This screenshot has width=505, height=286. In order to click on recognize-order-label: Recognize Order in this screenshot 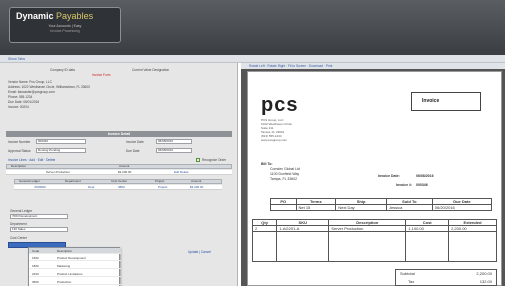, I will do `click(214, 160)`.